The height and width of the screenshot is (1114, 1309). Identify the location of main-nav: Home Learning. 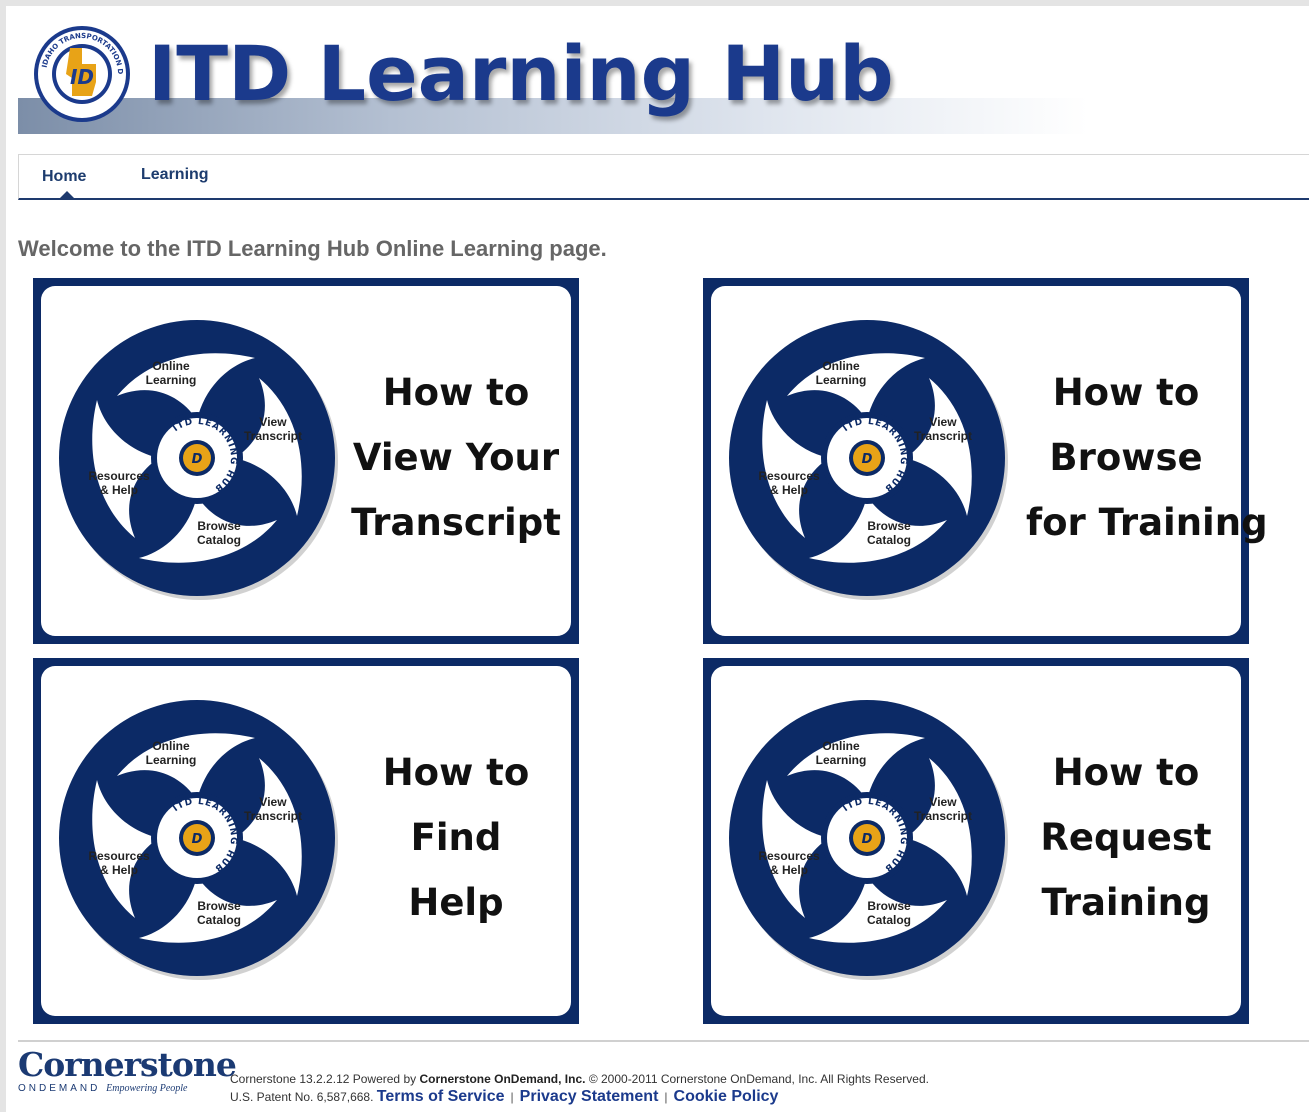
(663, 177).